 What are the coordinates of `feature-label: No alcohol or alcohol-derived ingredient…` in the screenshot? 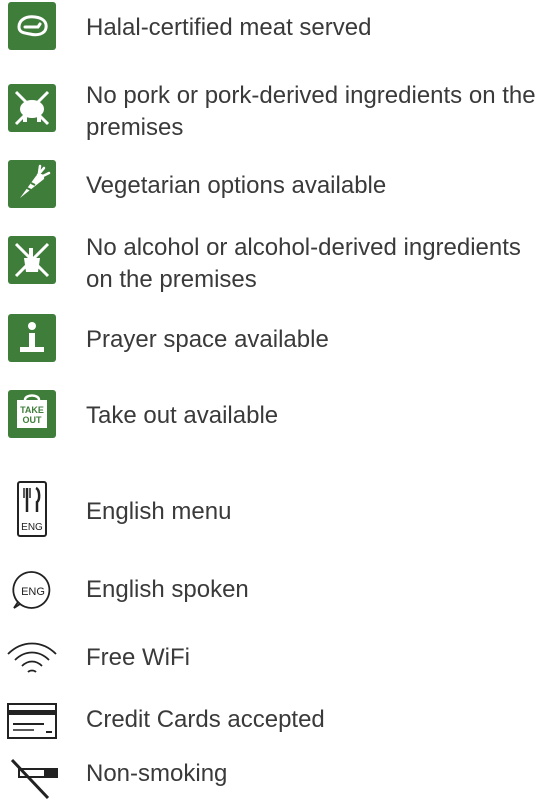 It's located at (303, 263).